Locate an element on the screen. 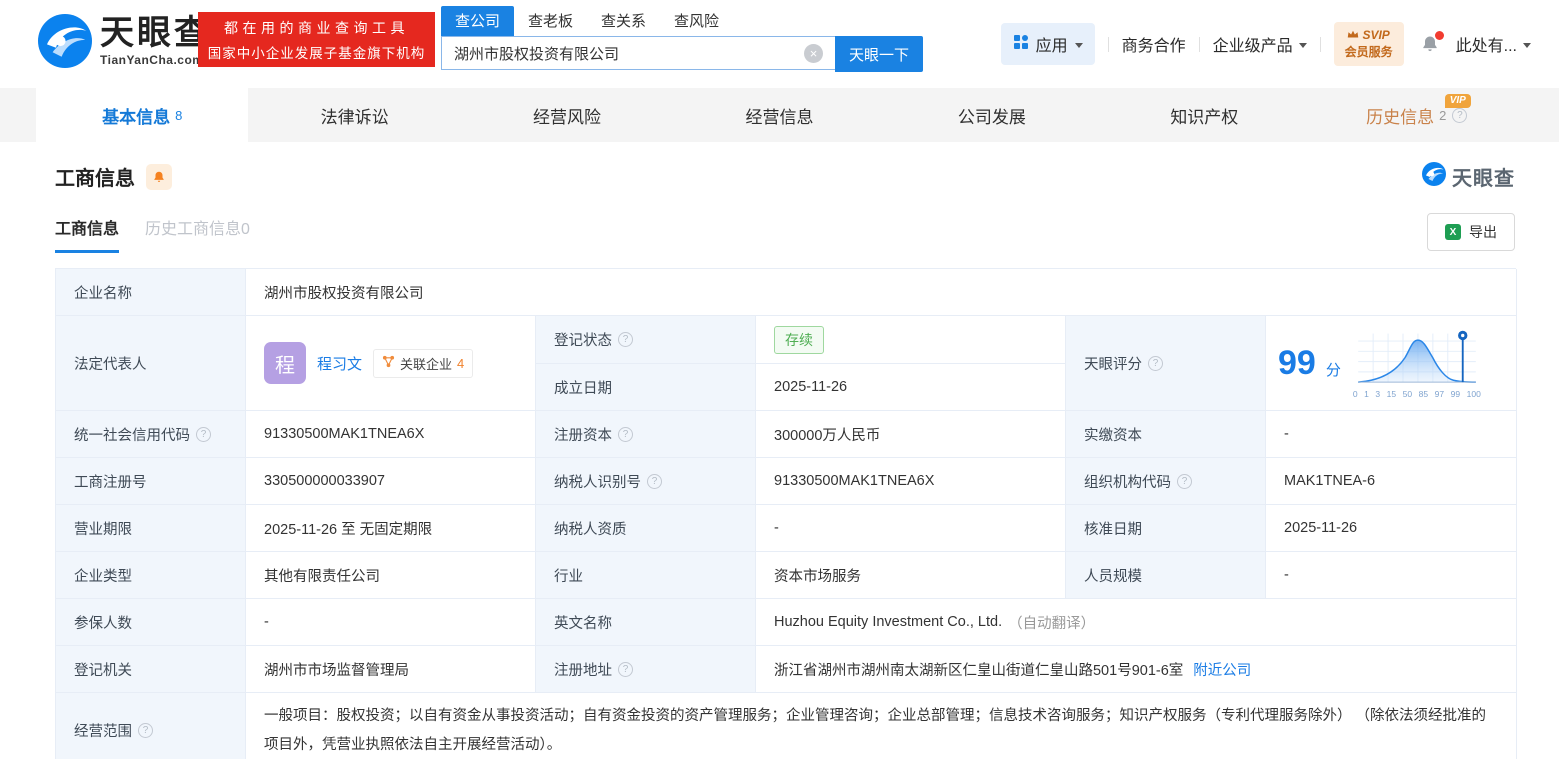 The height and width of the screenshot is (759, 1559). business-scope-label: 经营范围 is located at coordinates (103, 732).